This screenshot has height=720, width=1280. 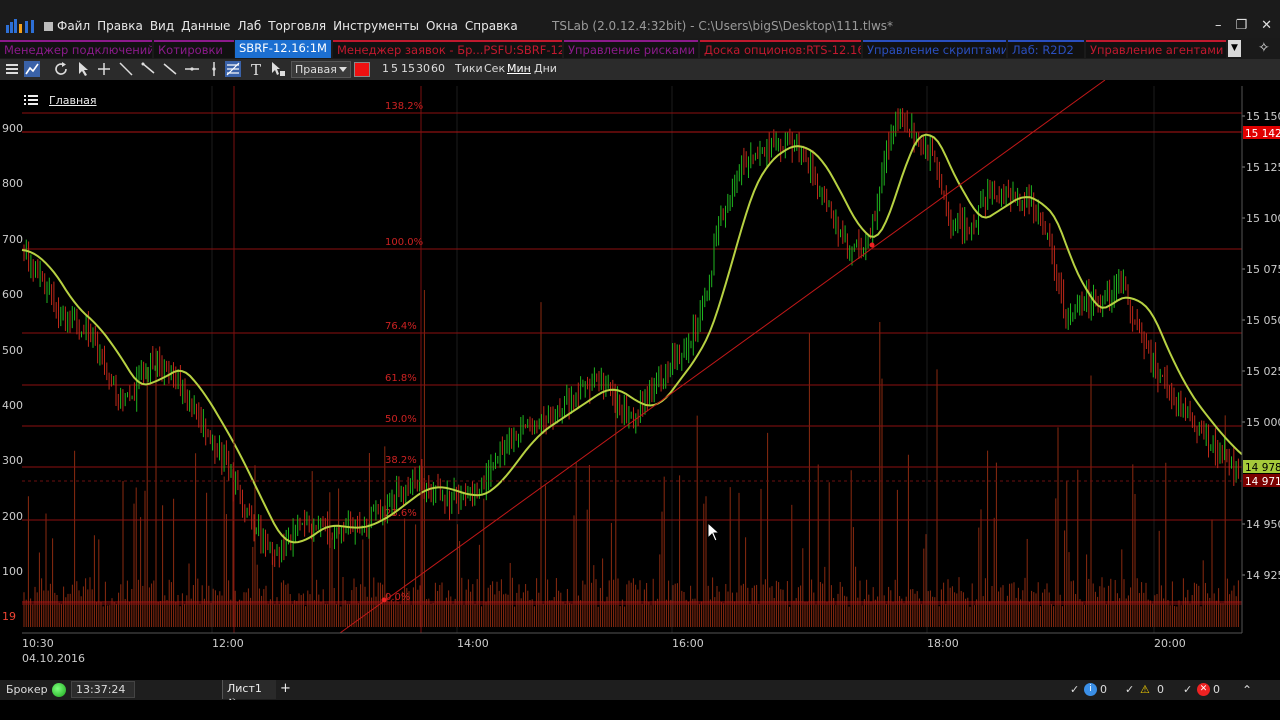 I want to click on tab-agent-management: Управление агентами, so click(x=1156, y=49).